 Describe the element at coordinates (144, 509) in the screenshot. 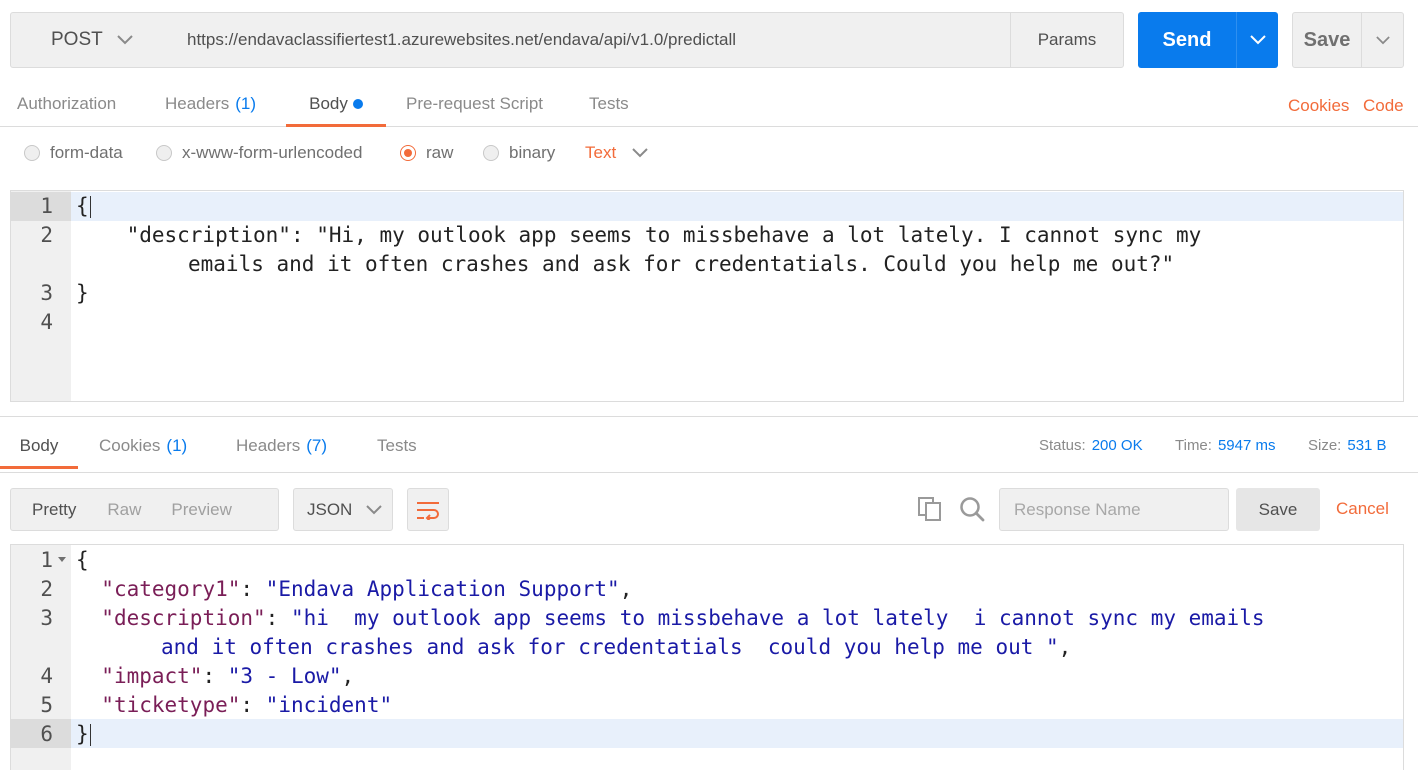

I see `response-view-selector: Pretty Raw Preview` at that location.